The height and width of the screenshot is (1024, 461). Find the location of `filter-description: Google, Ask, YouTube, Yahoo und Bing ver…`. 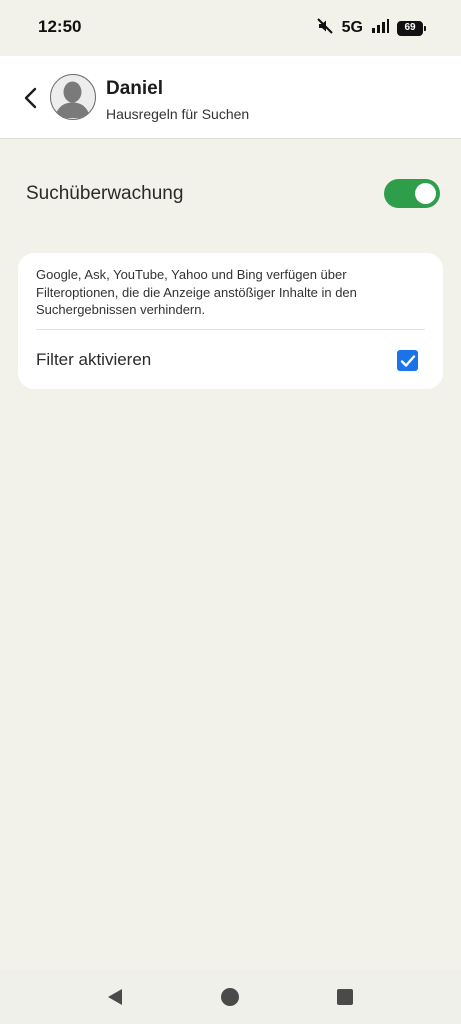

filter-description: Google, Ask, YouTube, Yahoo und Bing ver… is located at coordinates (196, 292).